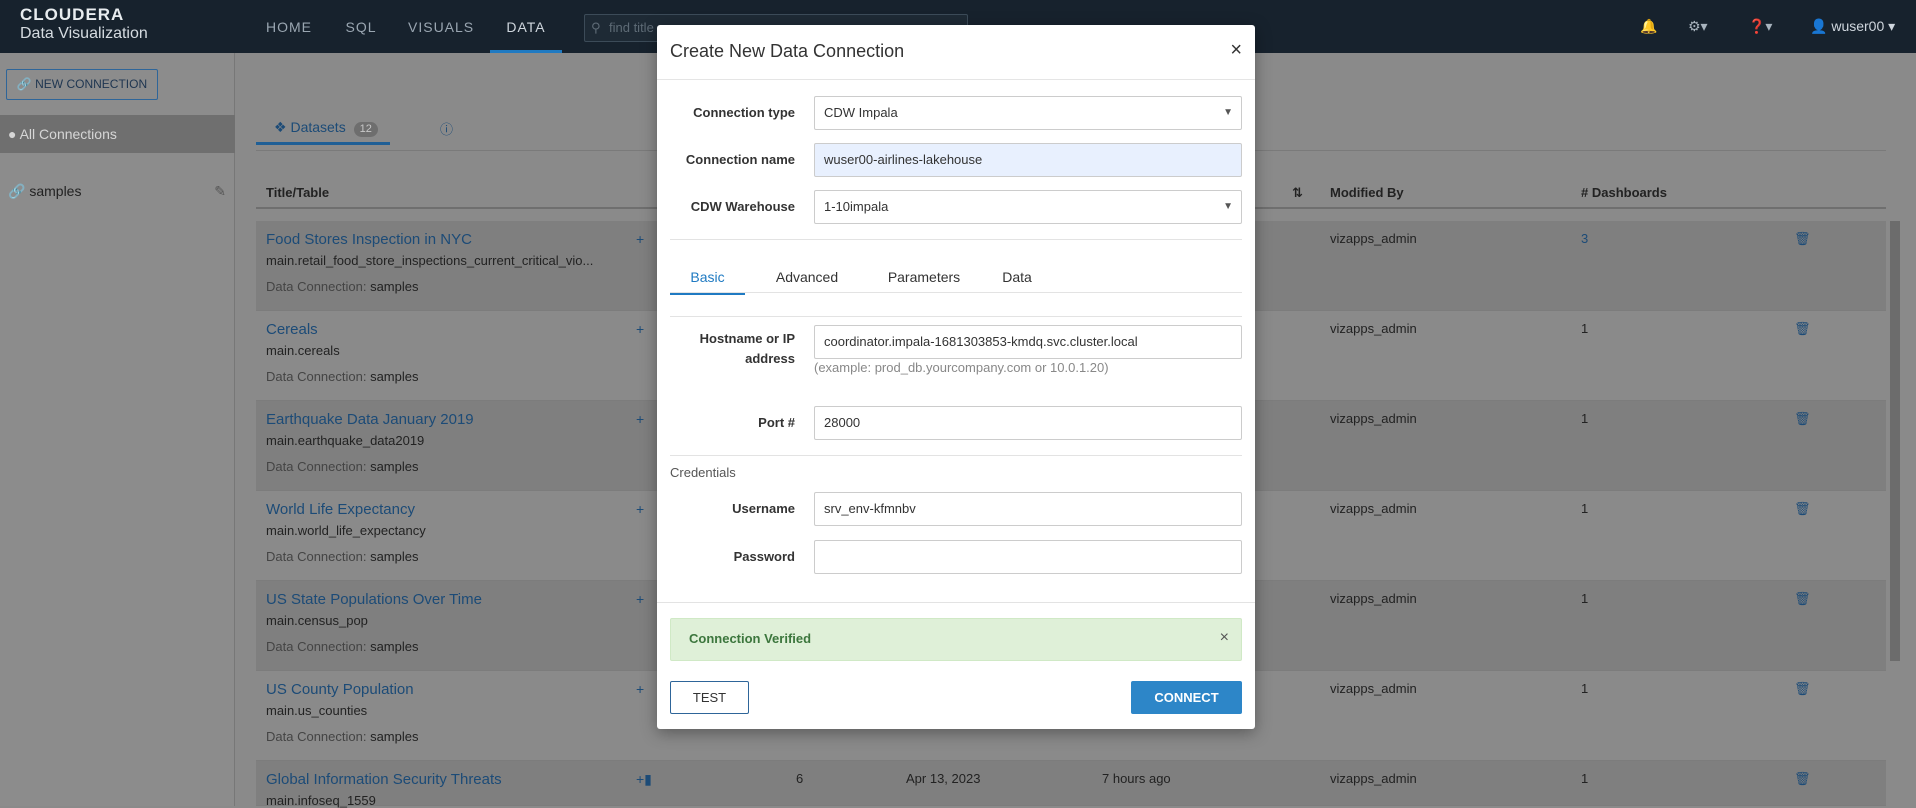  I want to click on tab-datasets: ❖ Datasets 12, so click(323, 130).